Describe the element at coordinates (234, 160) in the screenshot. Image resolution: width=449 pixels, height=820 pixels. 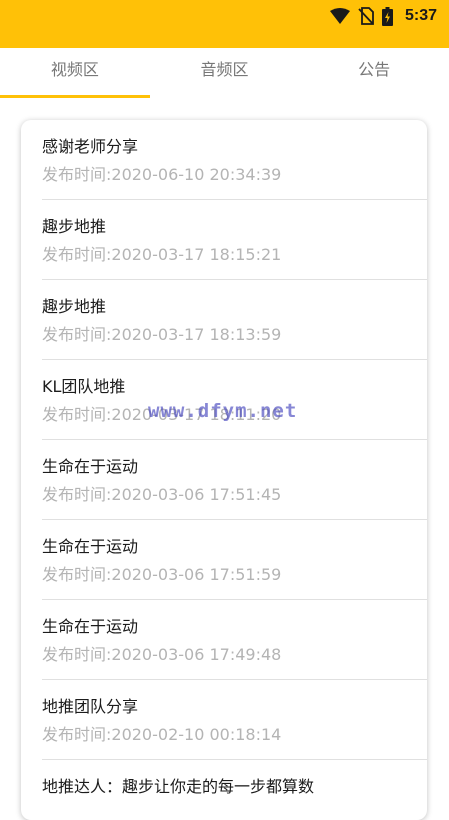
I see `list-item: 感谢老师分享 发布时间:2020-06-10 20:34:39` at that location.